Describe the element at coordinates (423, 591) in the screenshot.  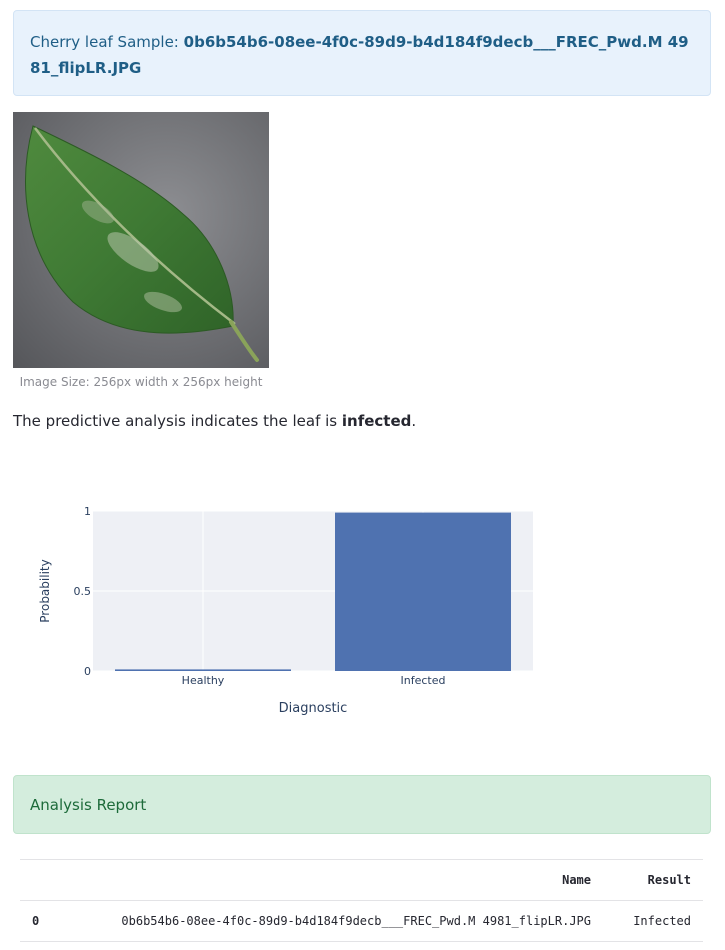
I see `bar-infected` at that location.